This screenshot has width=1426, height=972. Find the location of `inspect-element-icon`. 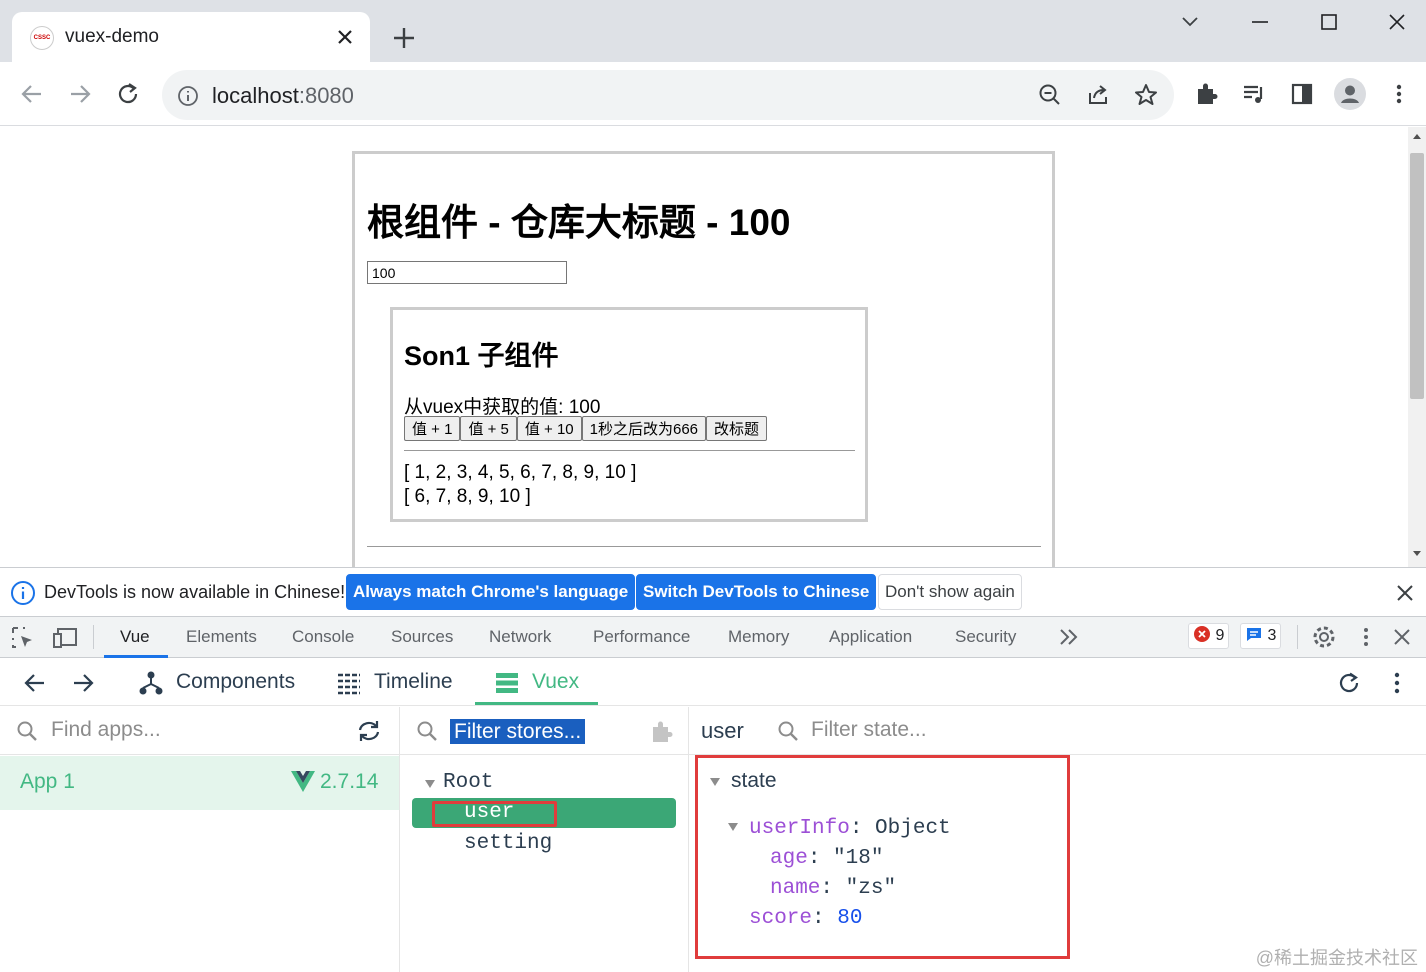

inspect-element-icon is located at coordinates (23, 638).